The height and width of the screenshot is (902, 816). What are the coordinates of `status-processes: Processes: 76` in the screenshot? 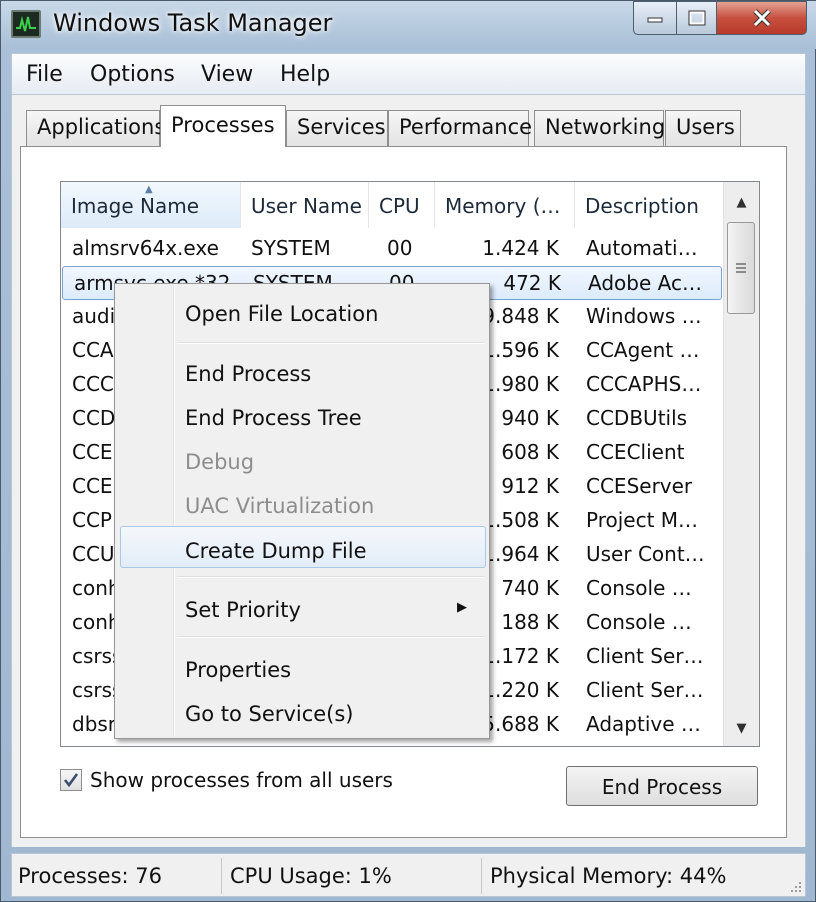 It's located at (117, 876).